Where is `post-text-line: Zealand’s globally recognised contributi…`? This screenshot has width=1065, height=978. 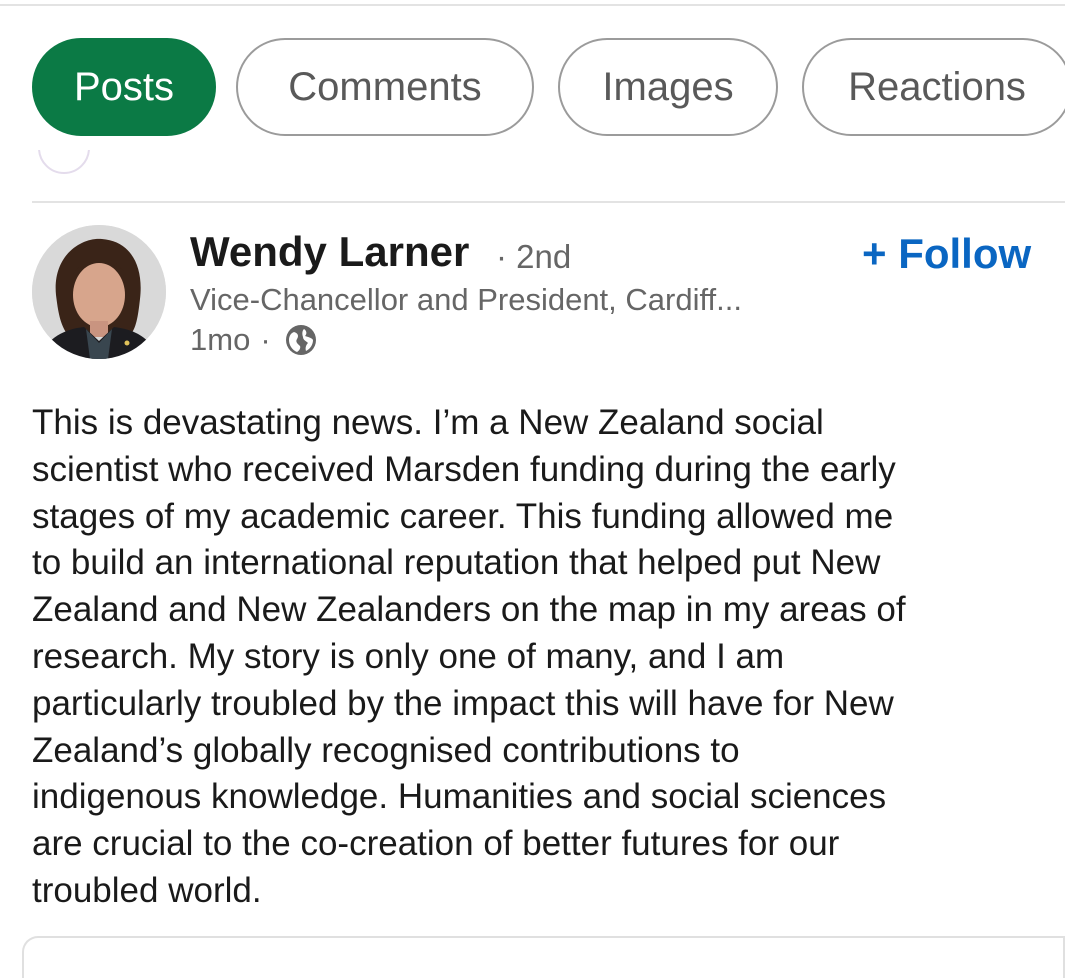
post-text-line: Zealand’s globally recognised contributi… is located at coordinates (386, 750).